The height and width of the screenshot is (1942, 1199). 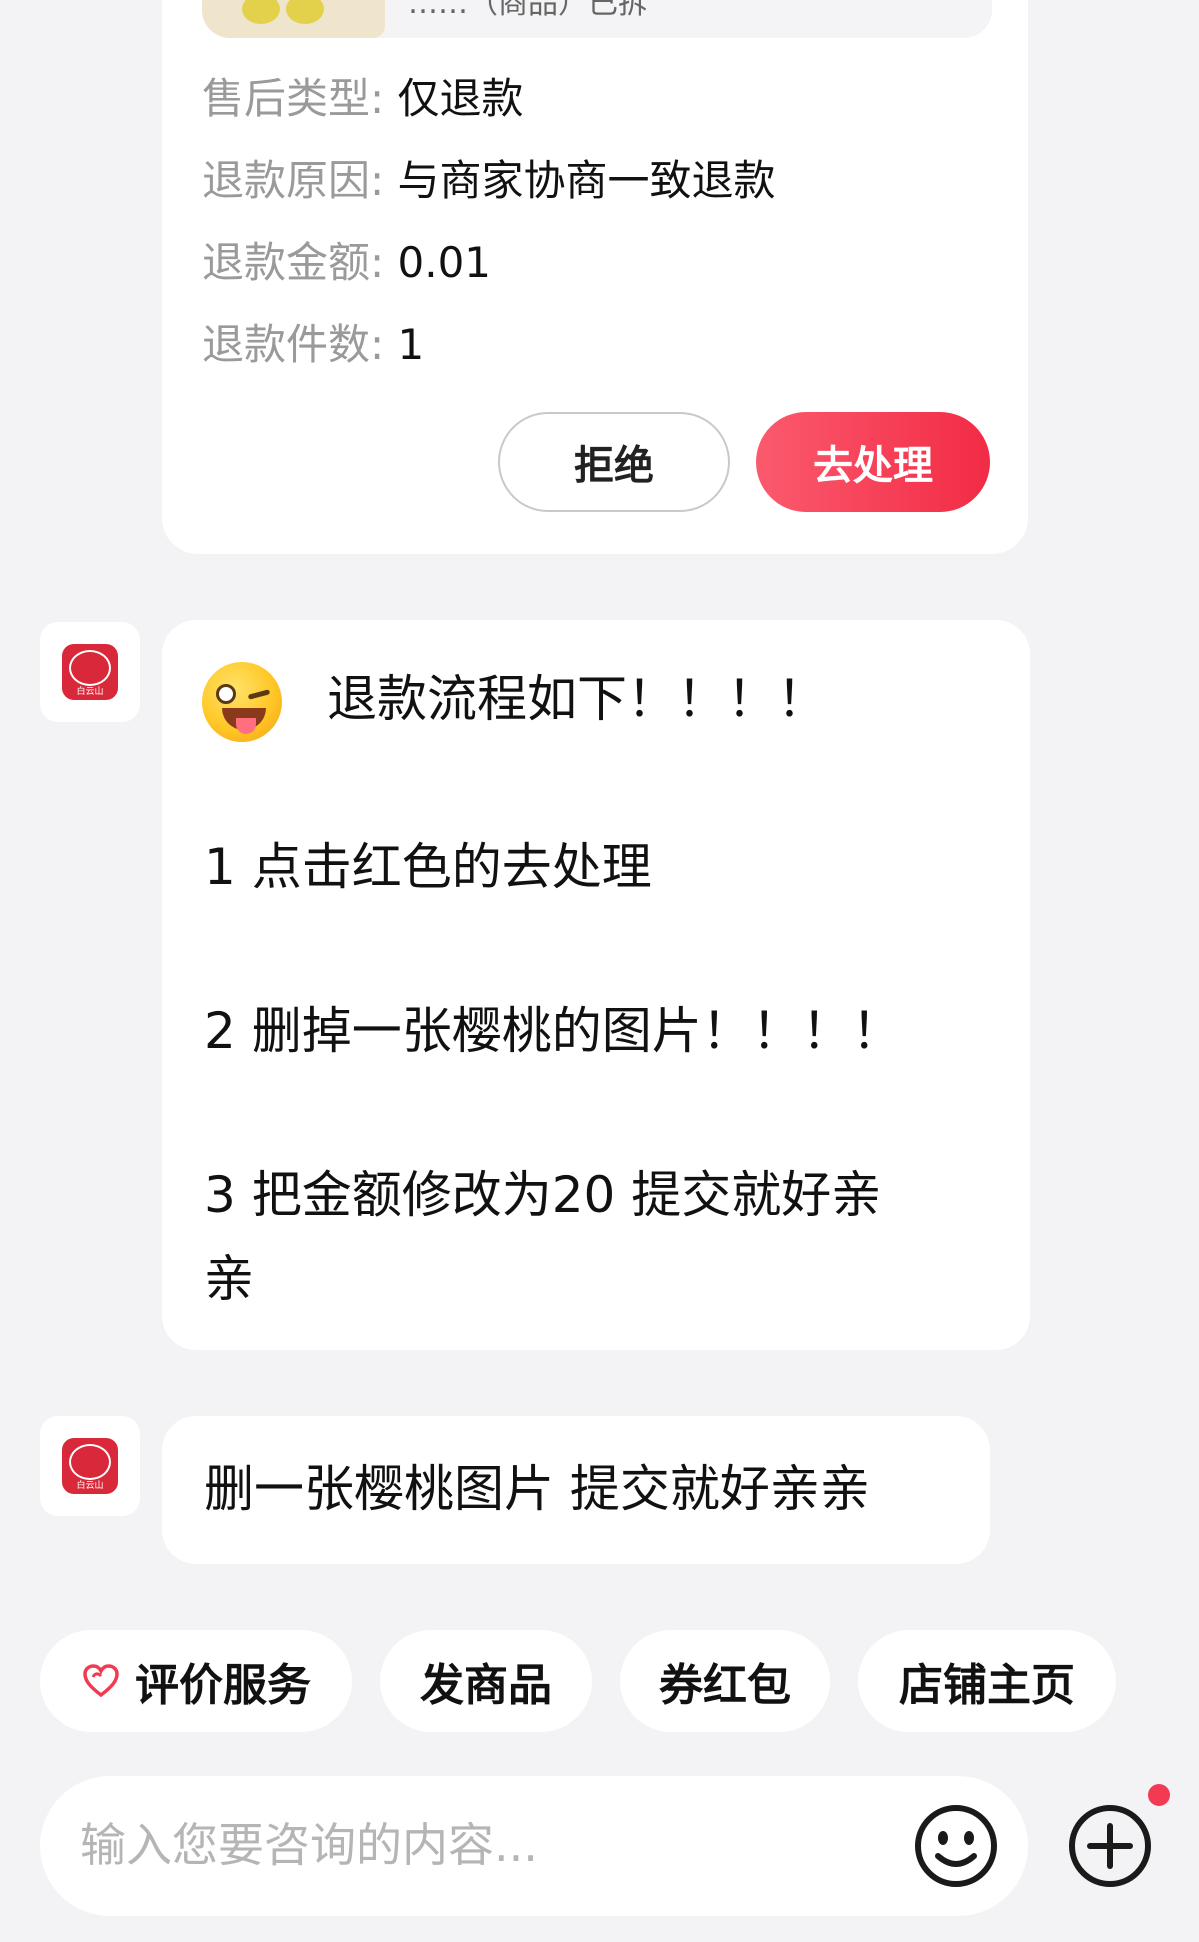 What do you see at coordinates (987, 1685) in the screenshot?
I see `shop-home-label: 店铺主页` at bounding box center [987, 1685].